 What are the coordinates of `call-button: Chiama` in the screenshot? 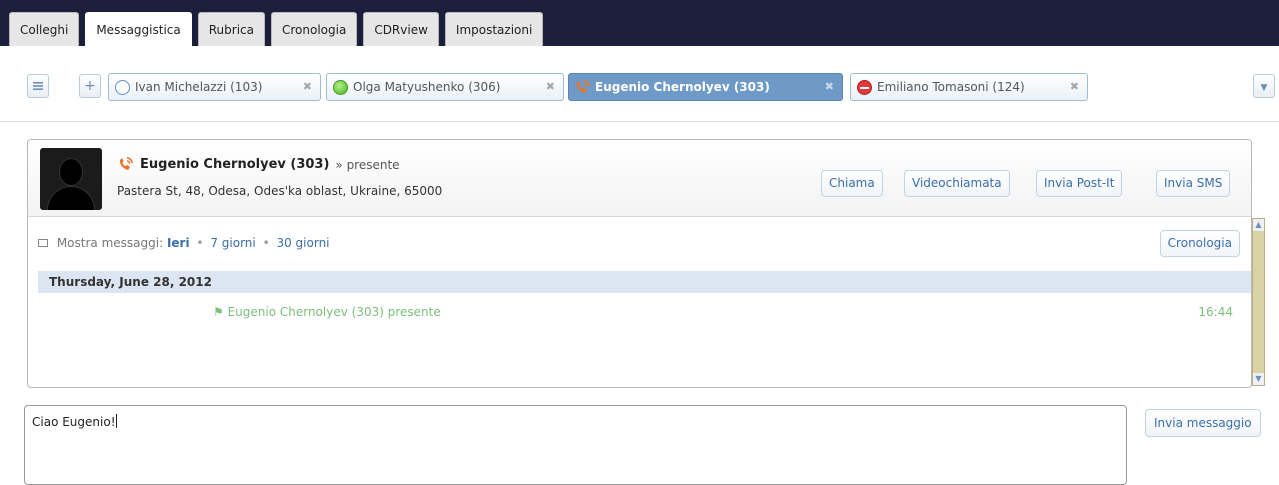 It's located at (852, 183).